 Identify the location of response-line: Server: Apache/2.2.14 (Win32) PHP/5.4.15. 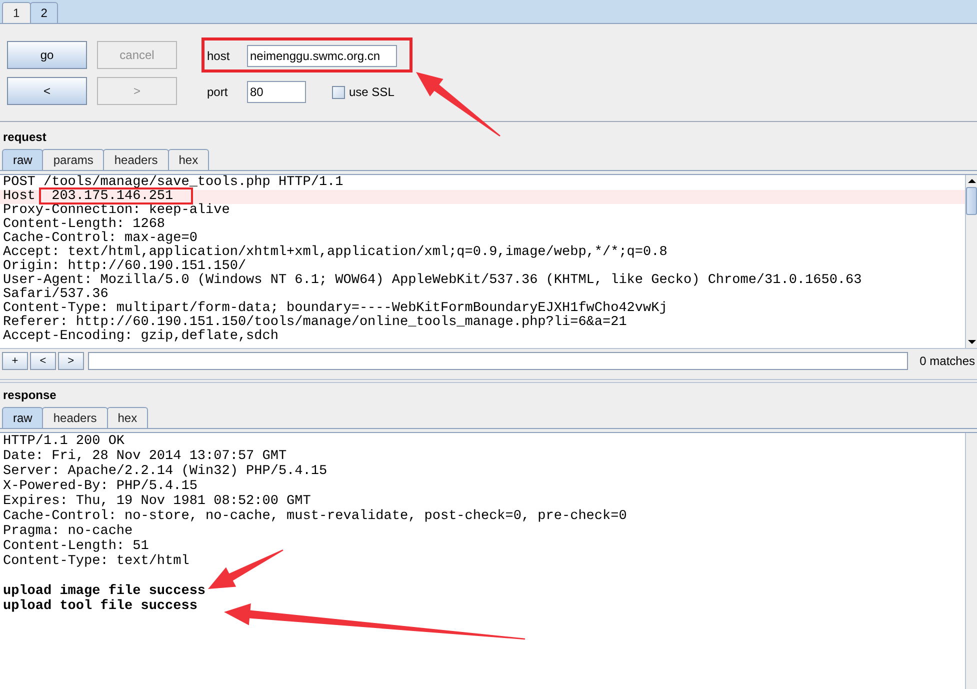
(165, 471).